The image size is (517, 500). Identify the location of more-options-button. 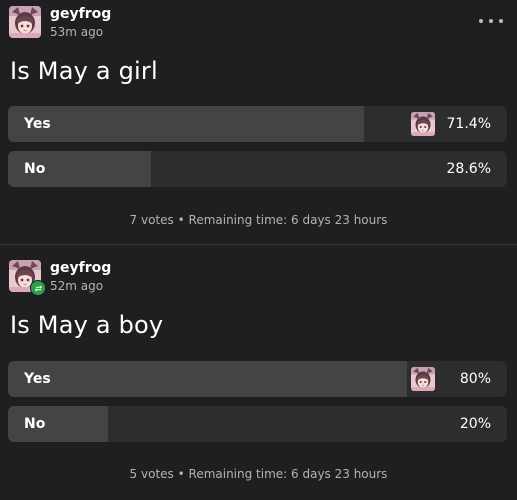
(491, 21).